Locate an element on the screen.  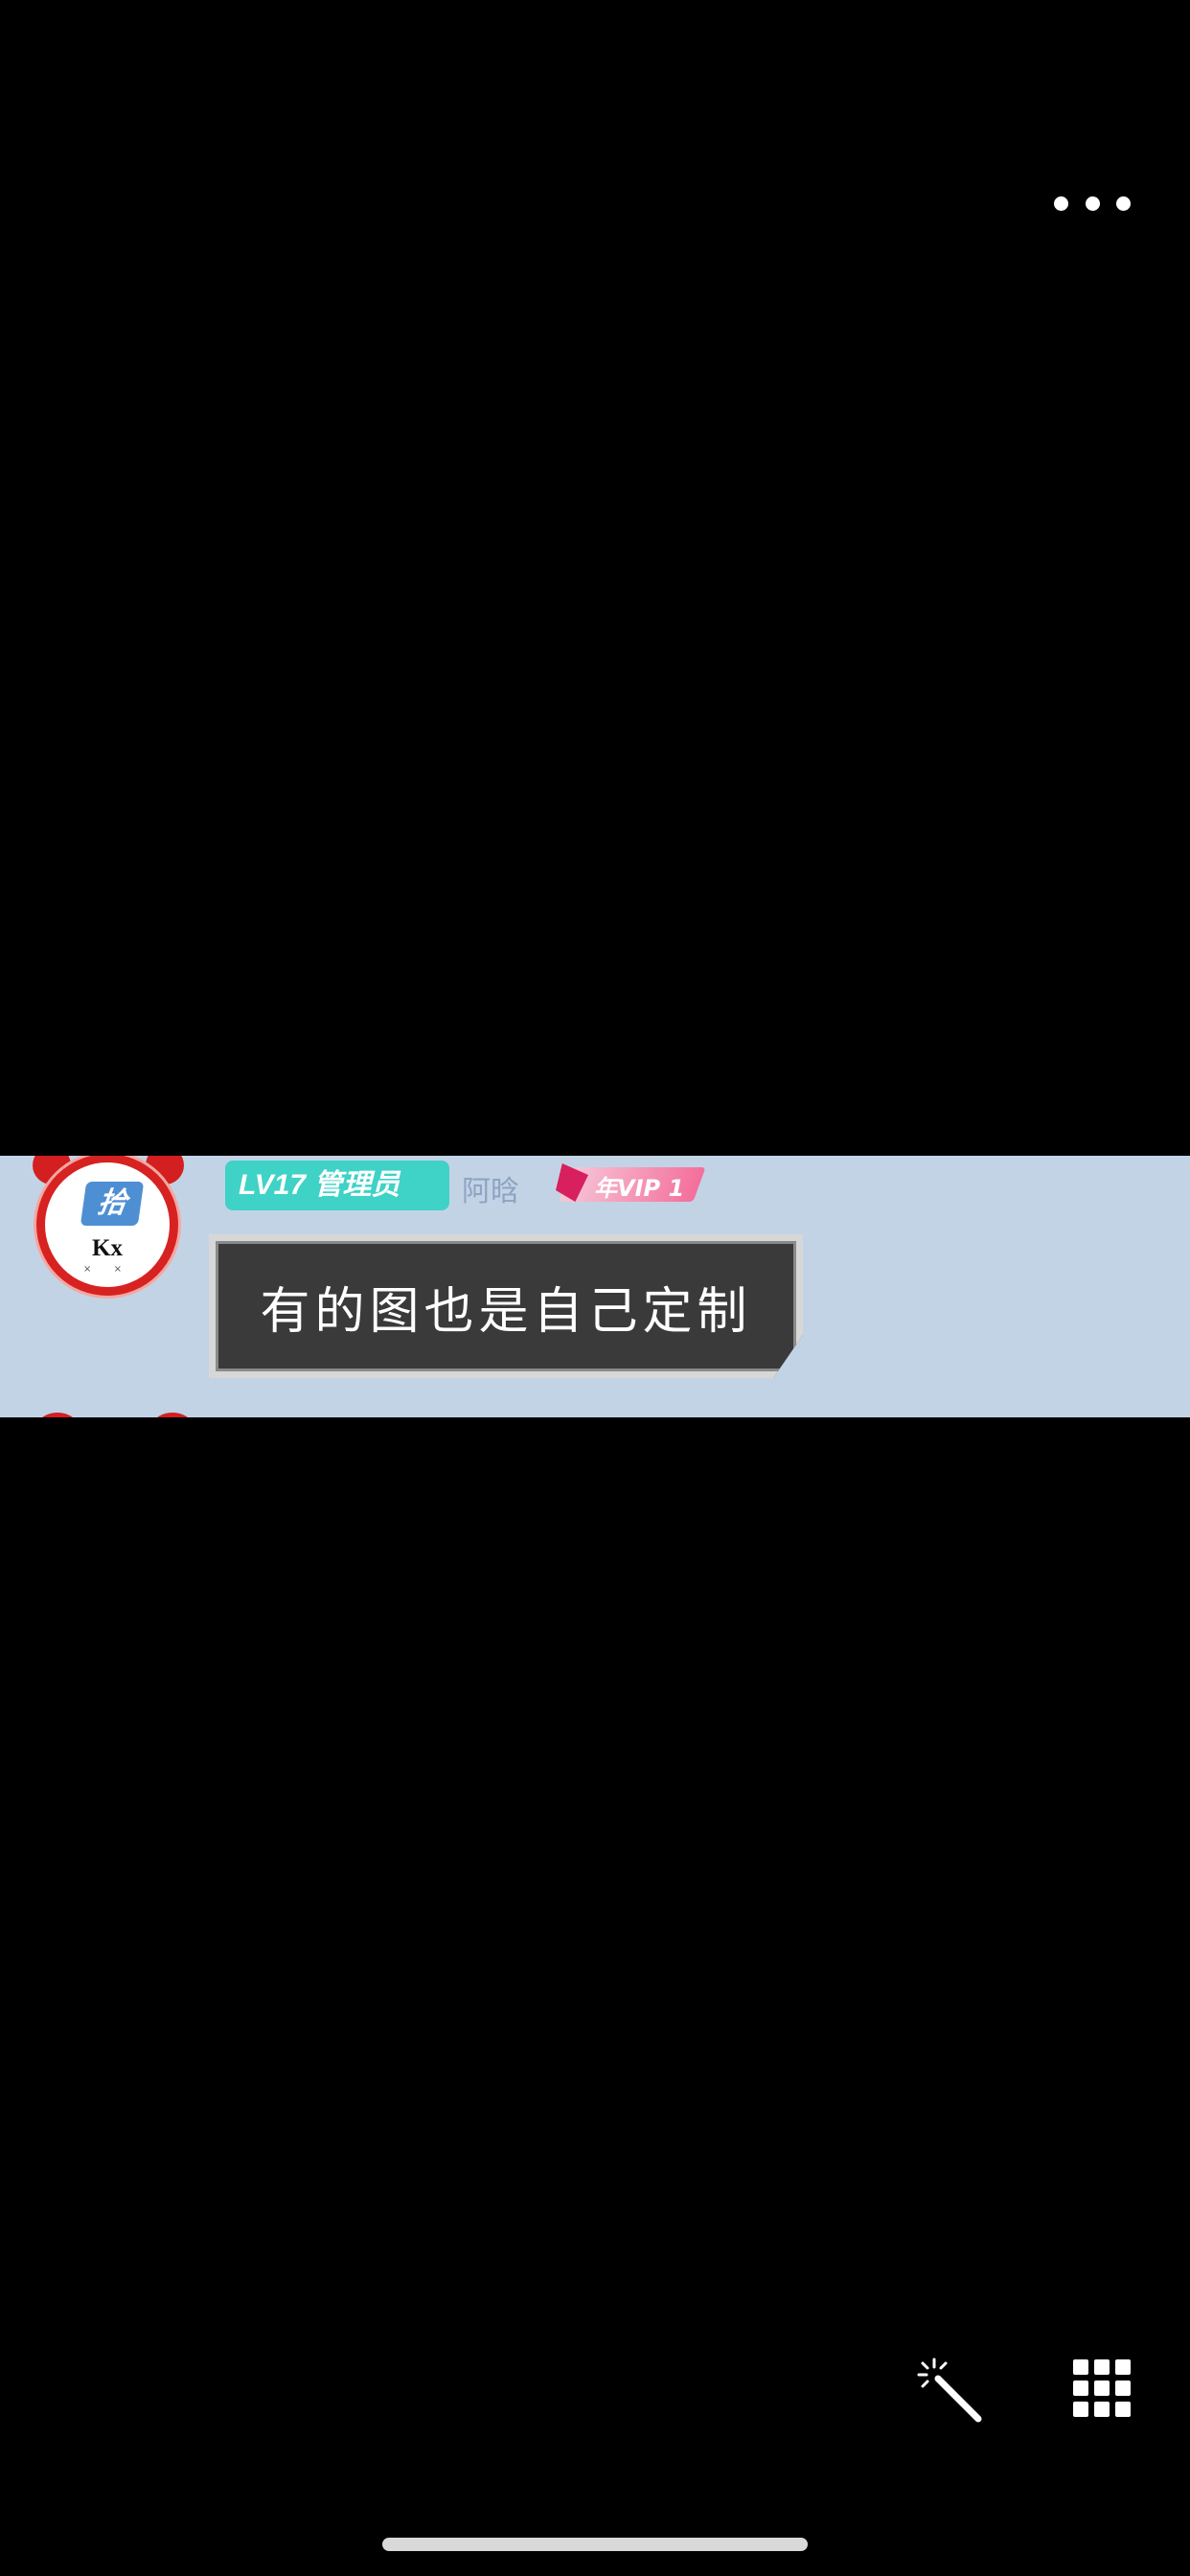
message-bubble: 有的图也是自己定制 is located at coordinates (506, 1306).